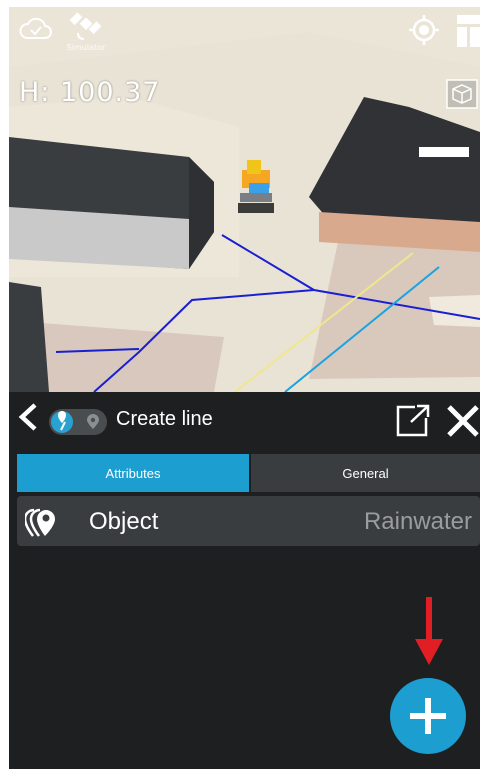 This screenshot has height=769, width=480. Describe the element at coordinates (133, 473) in the screenshot. I see `tab-attributes: Attributes` at that location.